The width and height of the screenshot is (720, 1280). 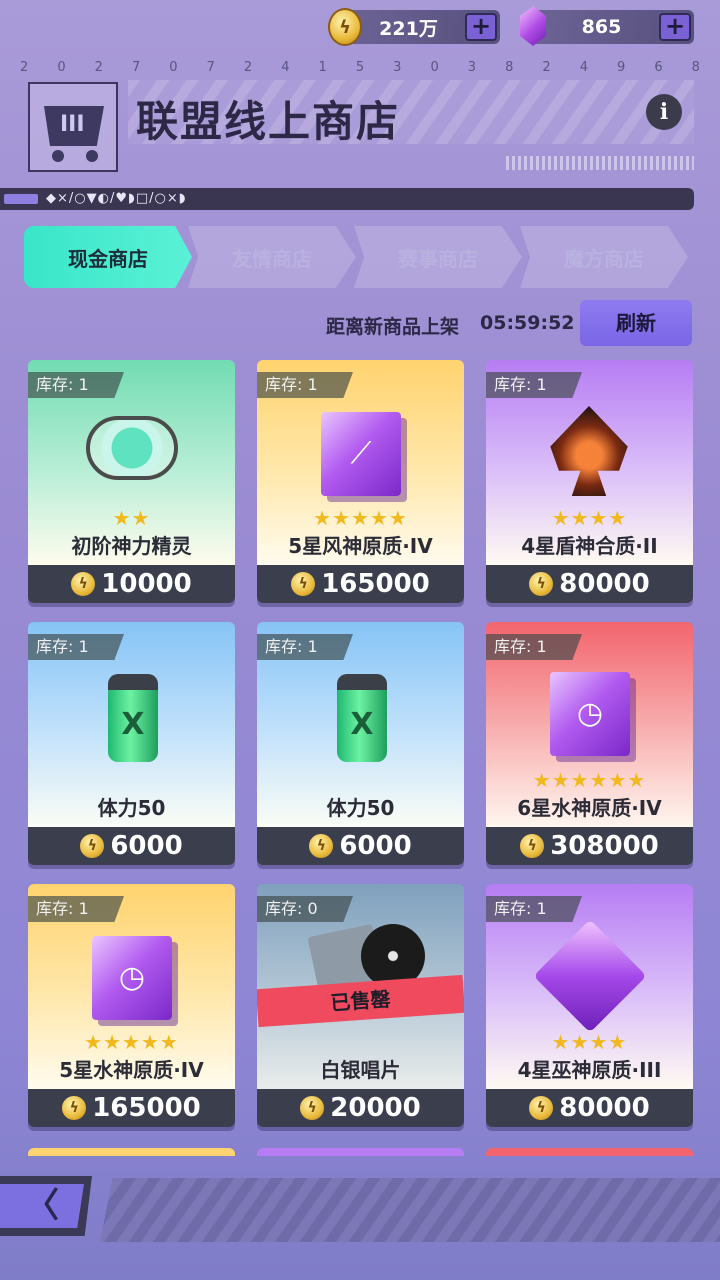 What do you see at coordinates (360, 546) in the screenshot?
I see `item-name: 5星风神原质·IV` at bounding box center [360, 546].